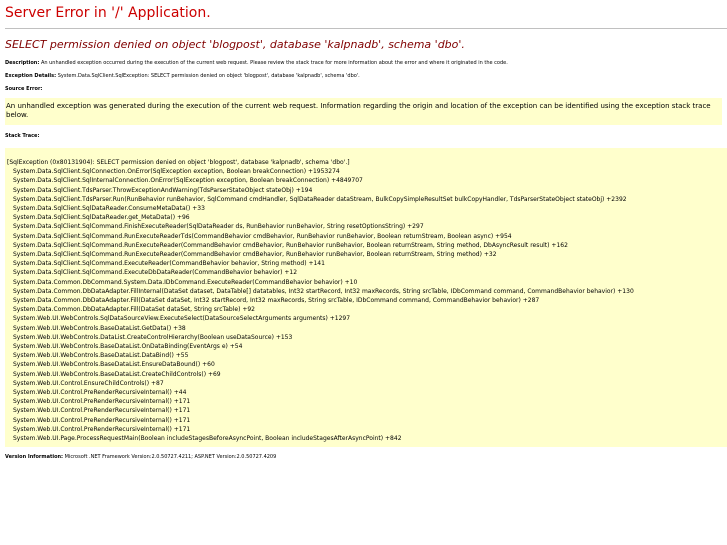 This screenshot has height=545, width=727. Describe the element at coordinates (22, 63) in the screenshot. I see `description-label: Description:` at that location.